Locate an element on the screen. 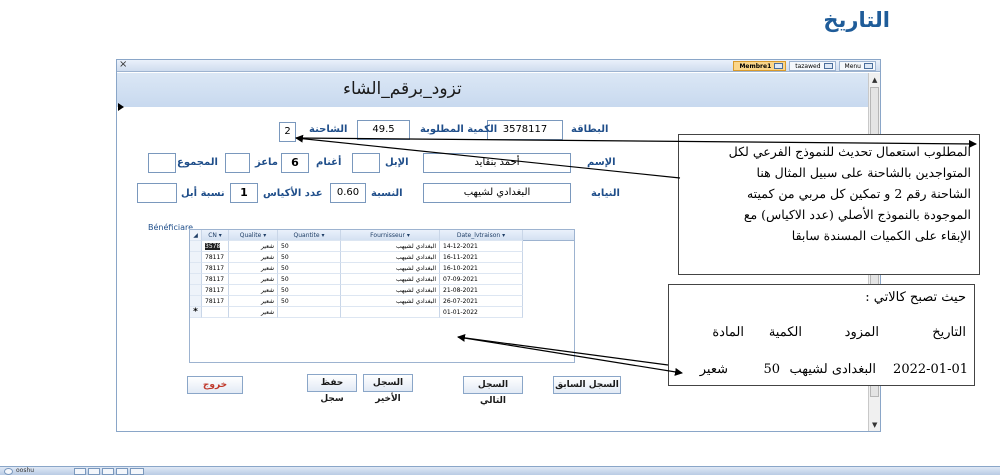 The image size is (1000, 475). previous-record-button: السجل السابق is located at coordinates (587, 385).